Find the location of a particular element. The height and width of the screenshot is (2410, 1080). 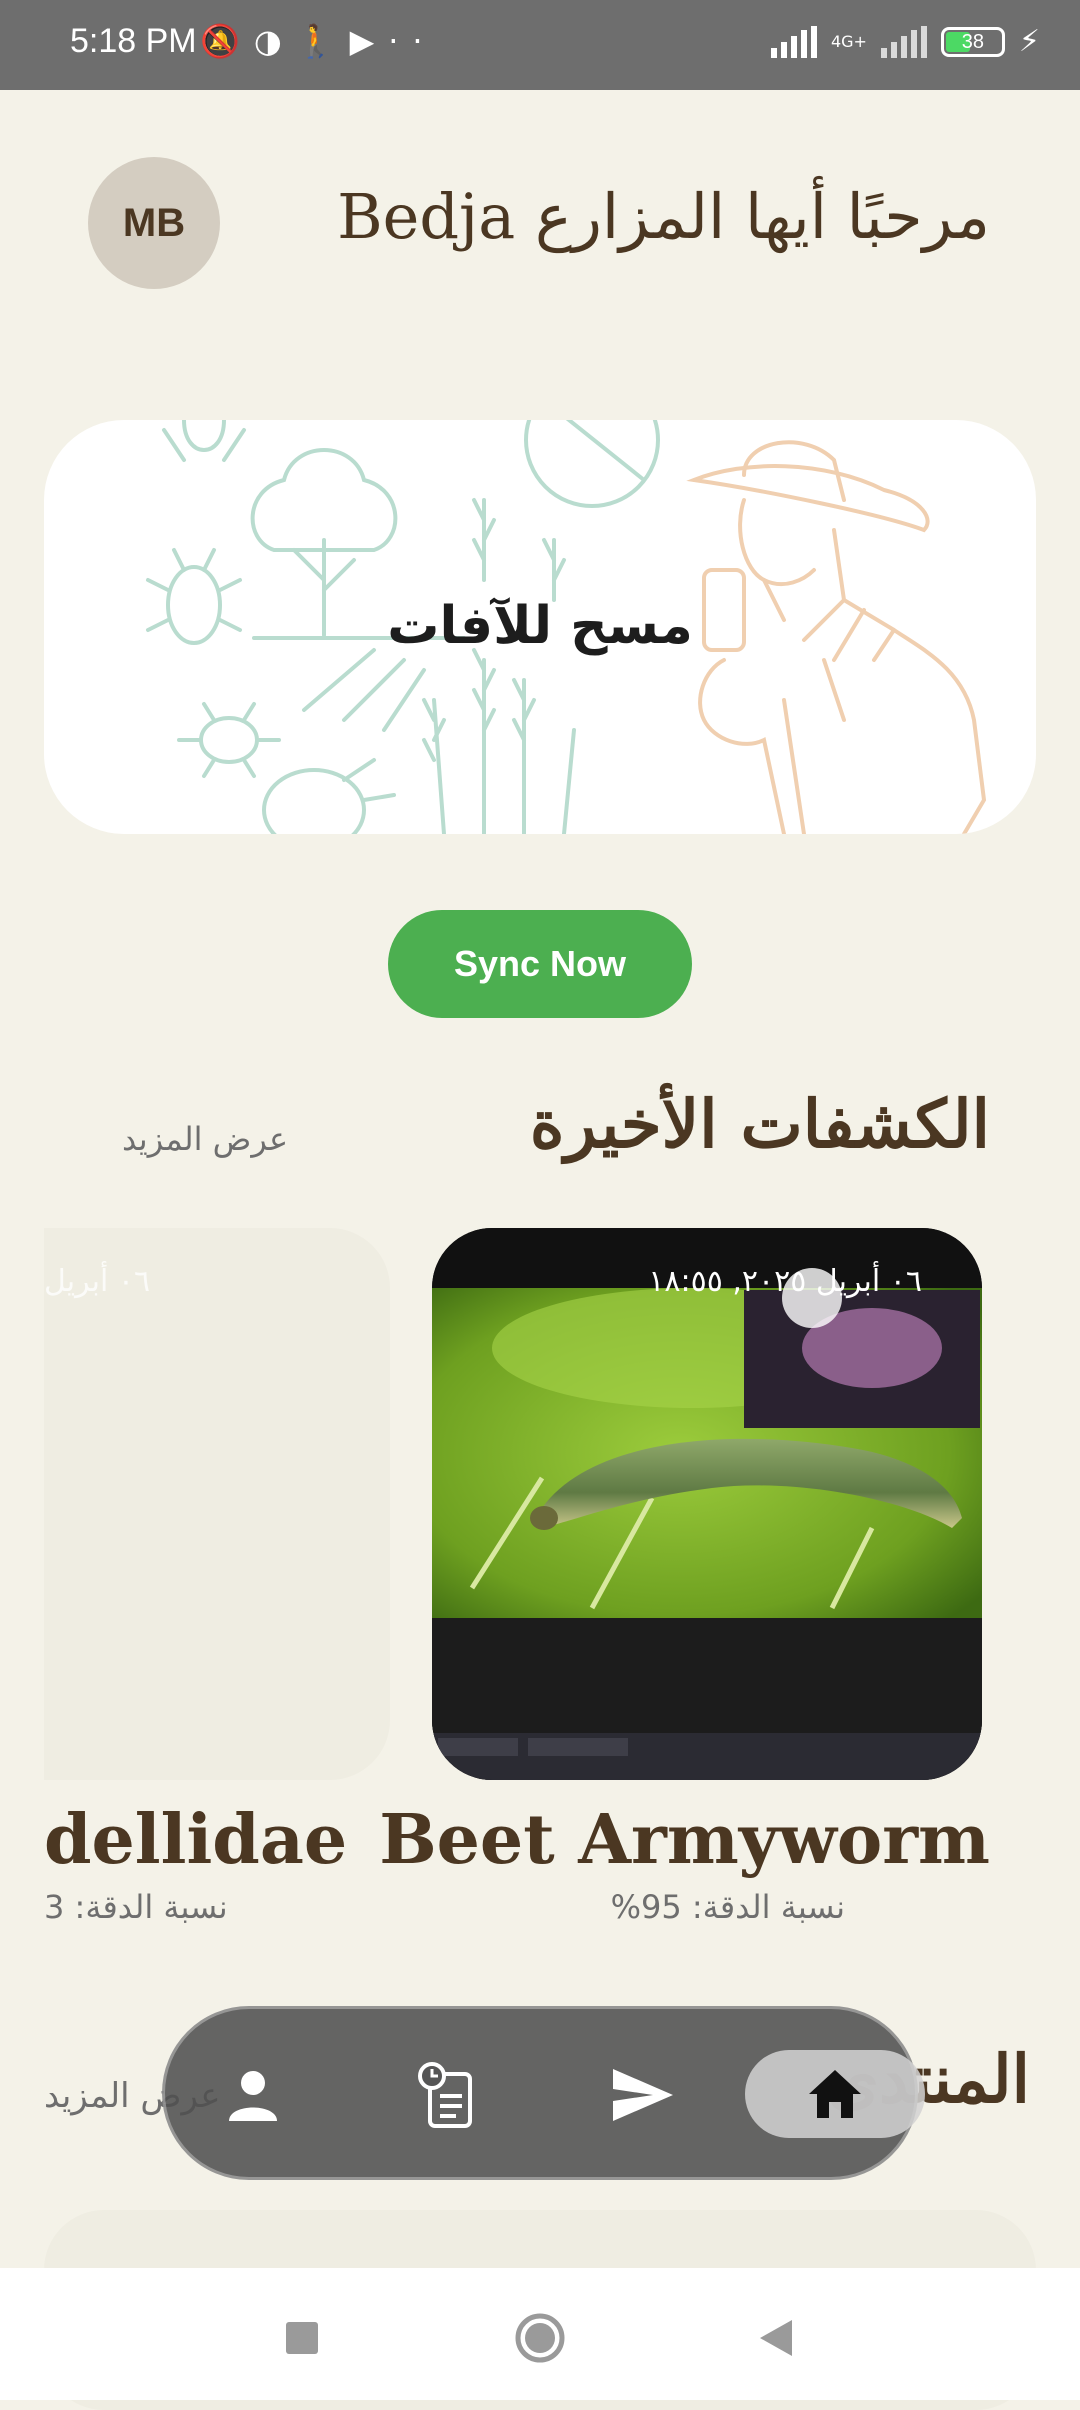

detection-accuracy-1: نسبة الدقة: 95% is located at coordinates (727, 1907).